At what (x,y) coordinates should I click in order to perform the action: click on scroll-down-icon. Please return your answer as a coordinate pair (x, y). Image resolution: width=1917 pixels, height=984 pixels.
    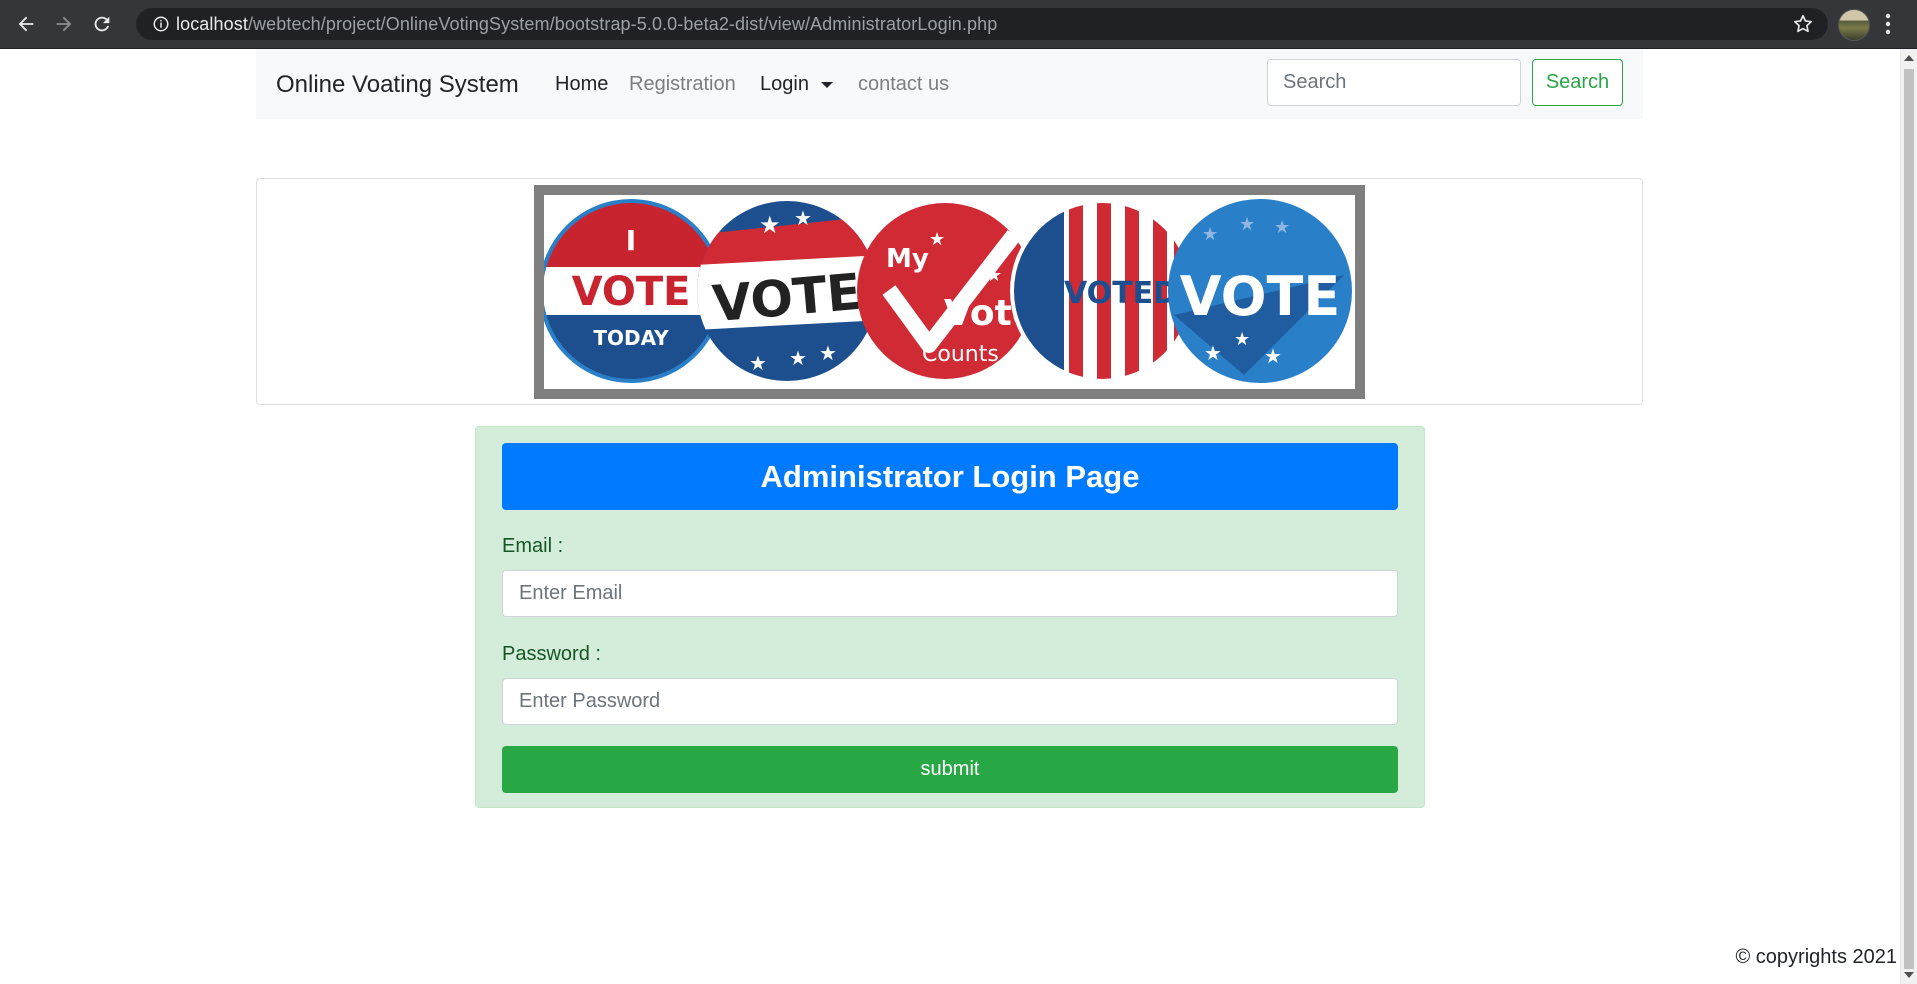
    Looking at the image, I should click on (1909, 975).